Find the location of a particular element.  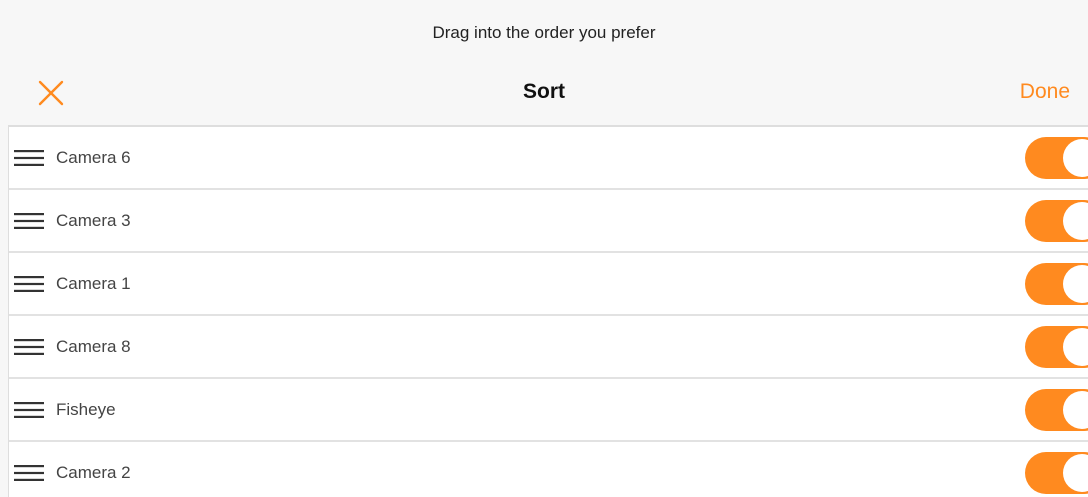

item-label: Camera 8 is located at coordinates (93, 346).